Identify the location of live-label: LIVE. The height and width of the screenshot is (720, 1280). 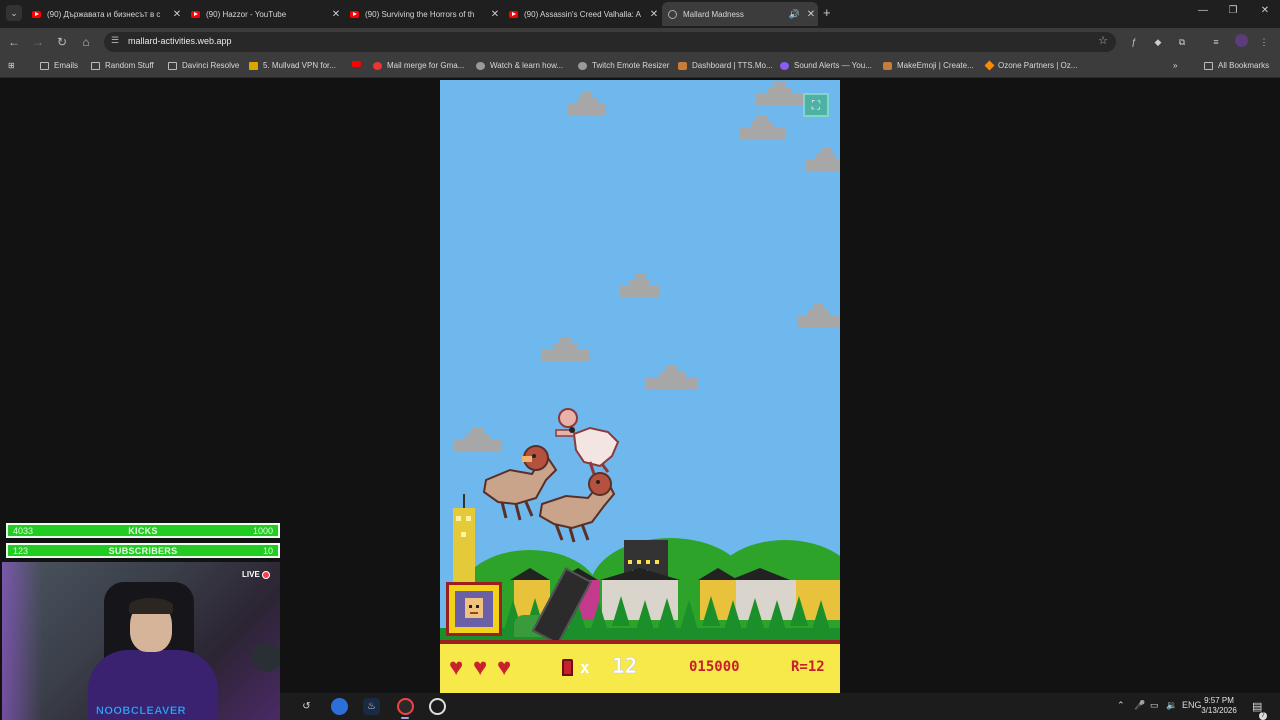
(251, 574).